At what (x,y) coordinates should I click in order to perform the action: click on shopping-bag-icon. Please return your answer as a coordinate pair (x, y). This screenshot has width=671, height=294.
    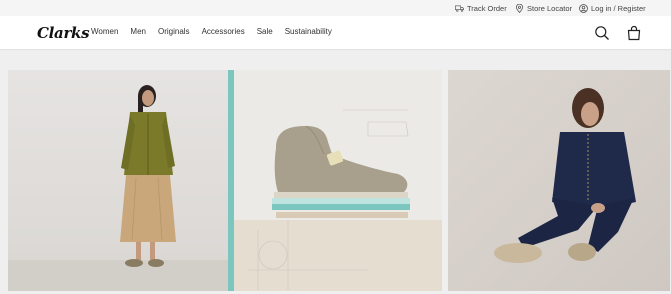
    Looking at the image, I should click on (634, 33).